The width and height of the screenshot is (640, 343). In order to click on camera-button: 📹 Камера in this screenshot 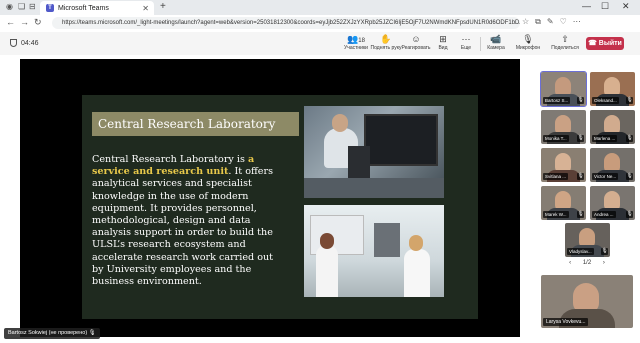, I will do `click(496, 42)`.